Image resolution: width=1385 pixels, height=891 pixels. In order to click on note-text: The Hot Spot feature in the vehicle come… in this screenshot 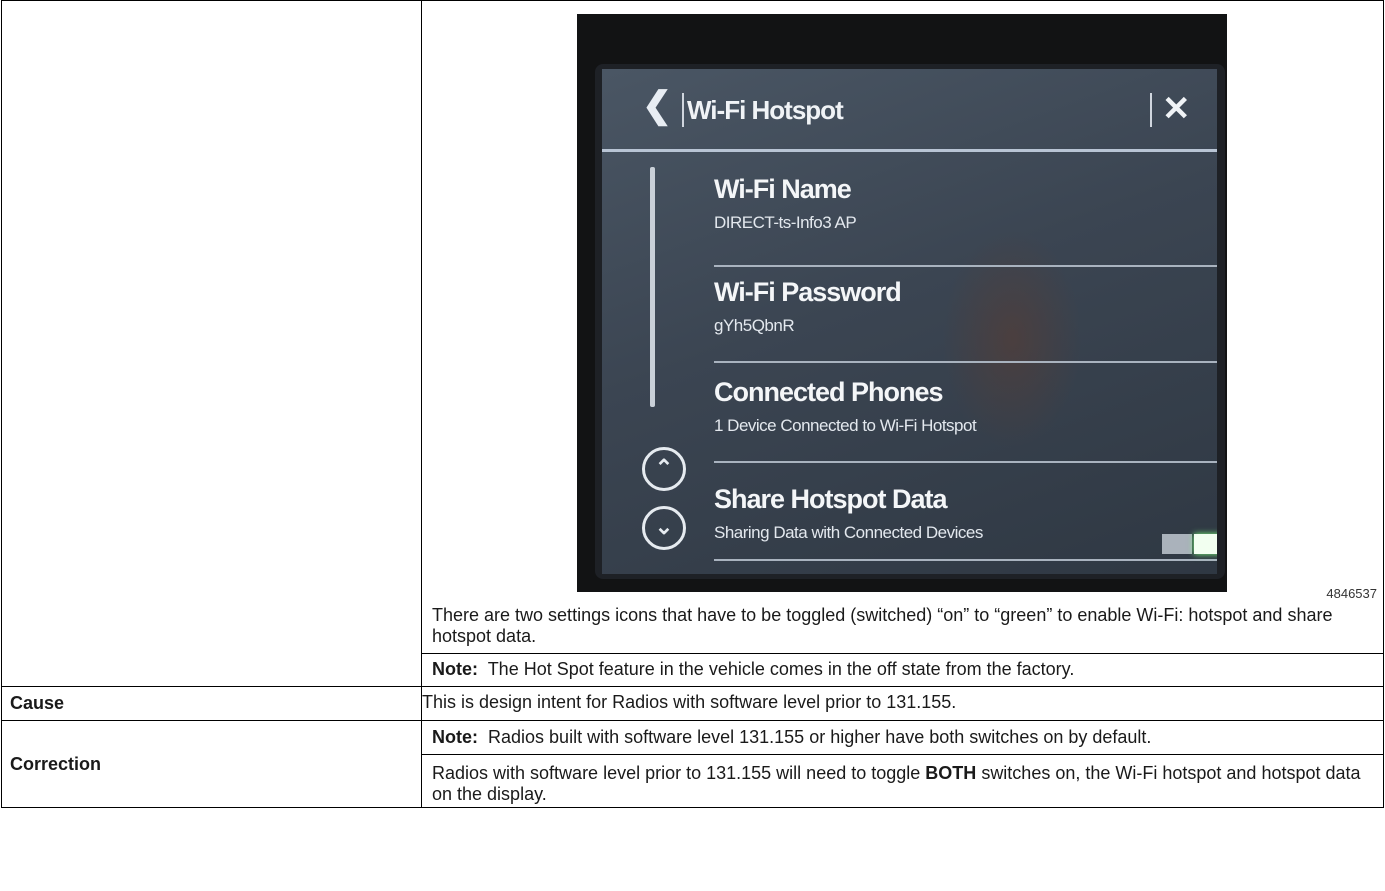, I will do `click(781, 669)`.